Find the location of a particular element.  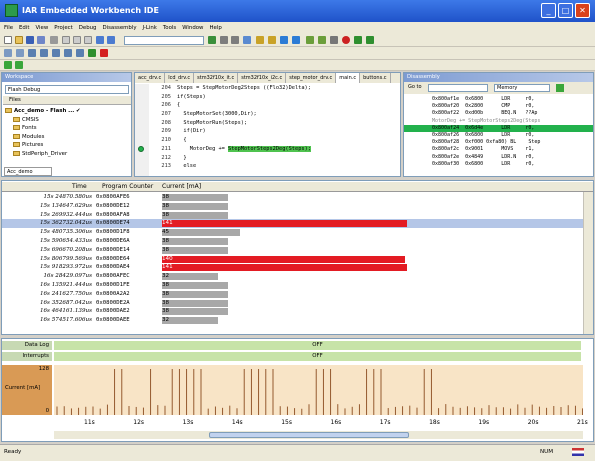

menu-help: Help is located at coordinates (215, 28).